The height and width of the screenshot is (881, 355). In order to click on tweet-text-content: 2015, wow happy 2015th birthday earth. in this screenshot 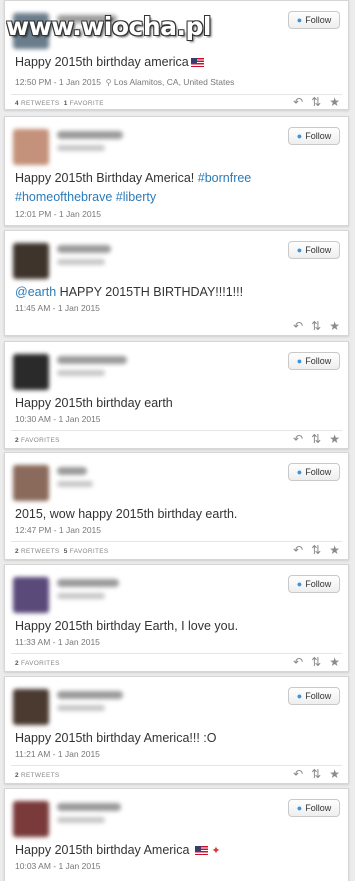, I will do `click(126, 514)`.